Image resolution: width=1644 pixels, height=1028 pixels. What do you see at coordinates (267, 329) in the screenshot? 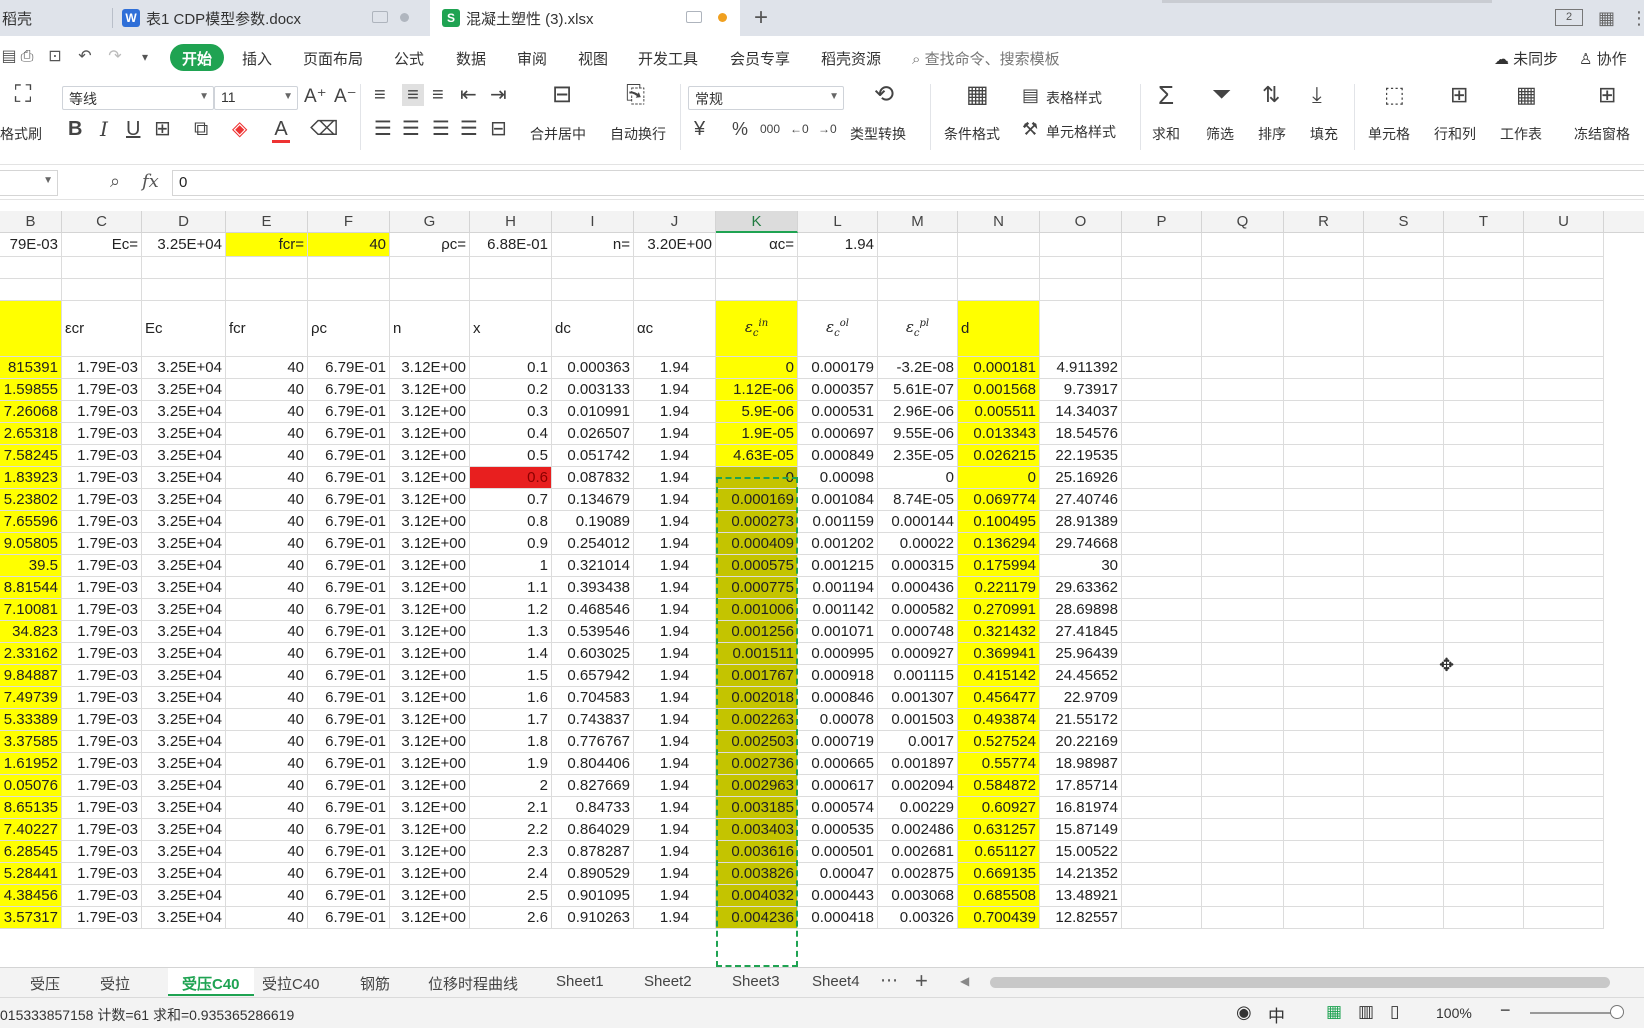
I see `header-e: fcr` at bounding box center [267, 329].